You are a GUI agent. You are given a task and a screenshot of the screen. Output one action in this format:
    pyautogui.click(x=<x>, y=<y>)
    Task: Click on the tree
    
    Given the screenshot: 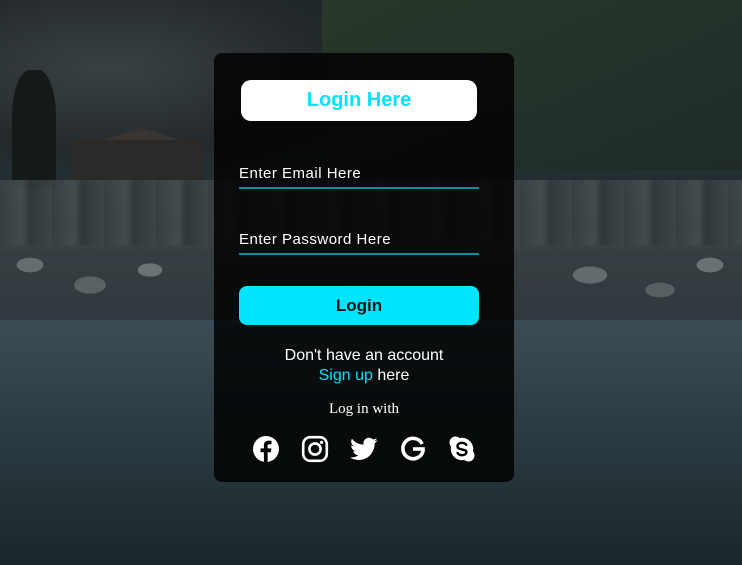 What is the action you would take?
    pyautogui.click(x=34, y=129)
    